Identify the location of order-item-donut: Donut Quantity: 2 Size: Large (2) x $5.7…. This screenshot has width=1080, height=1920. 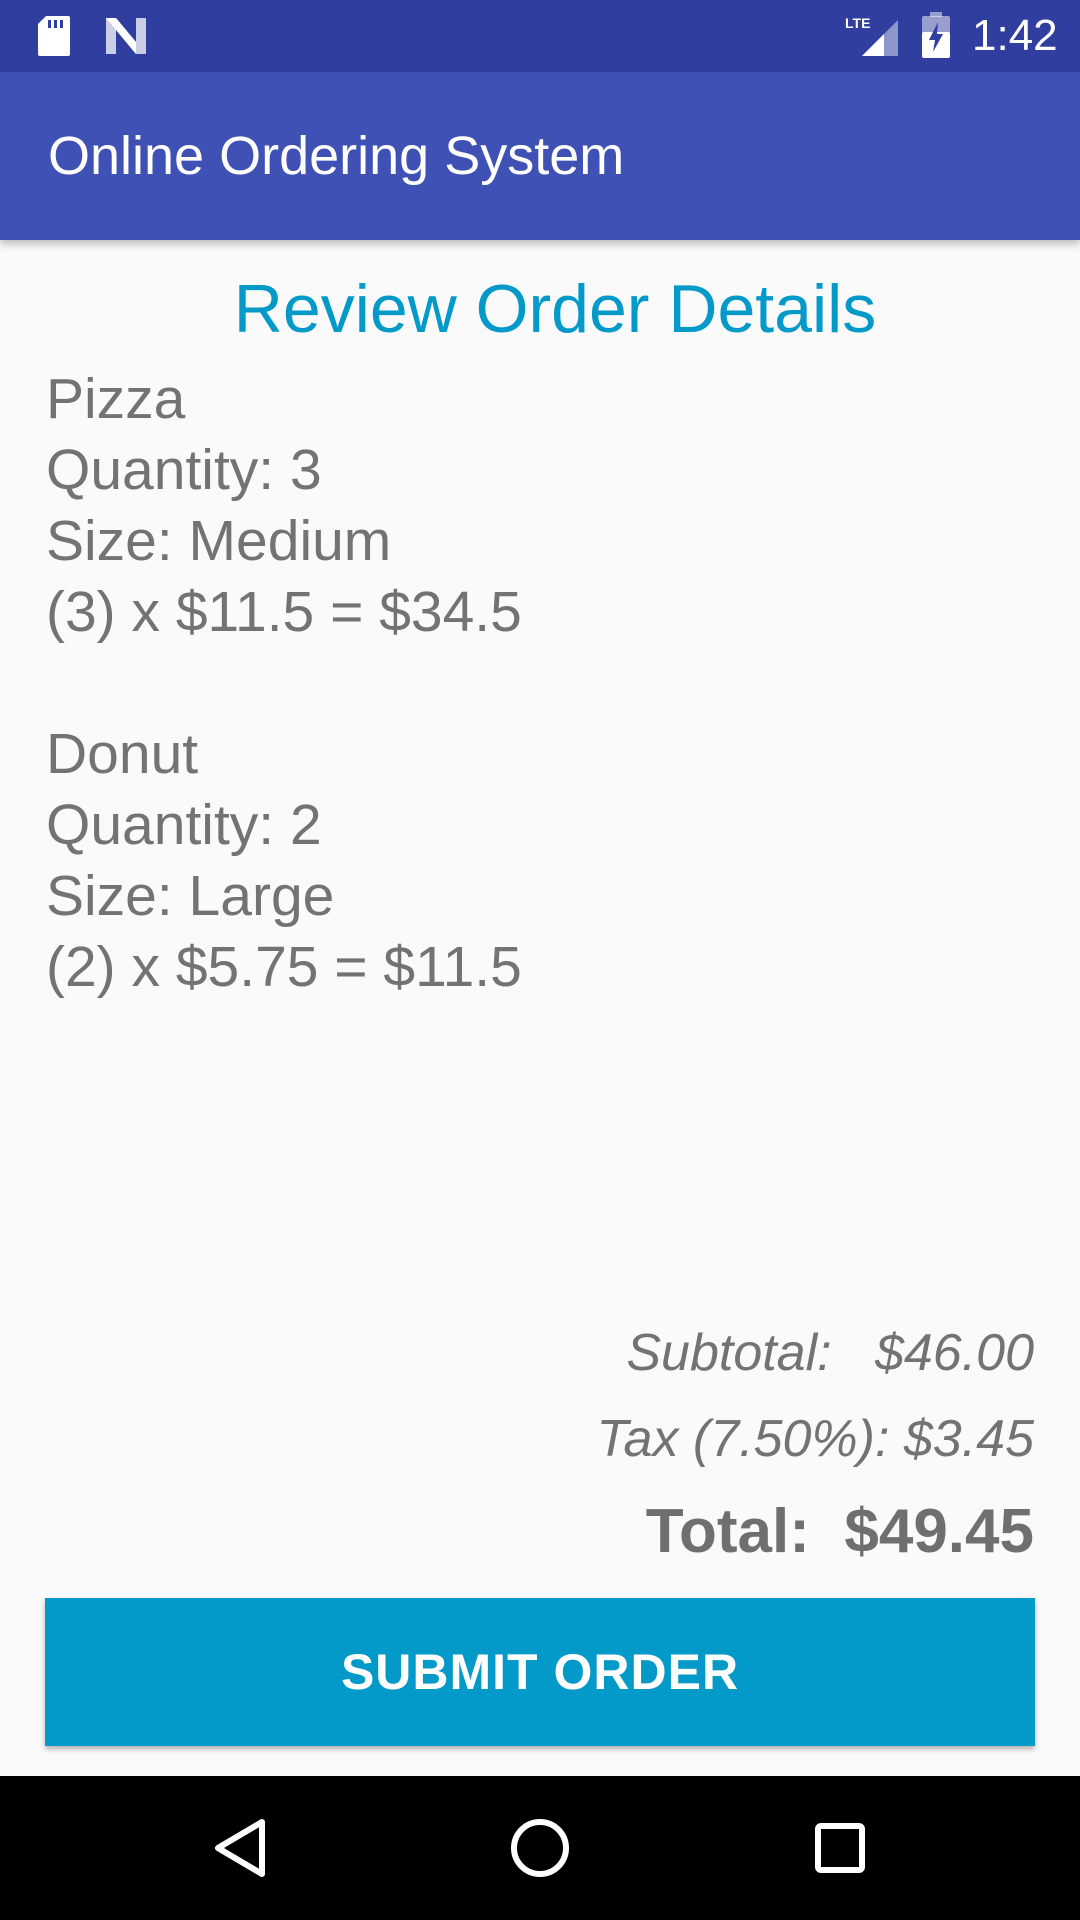
(536, 861).